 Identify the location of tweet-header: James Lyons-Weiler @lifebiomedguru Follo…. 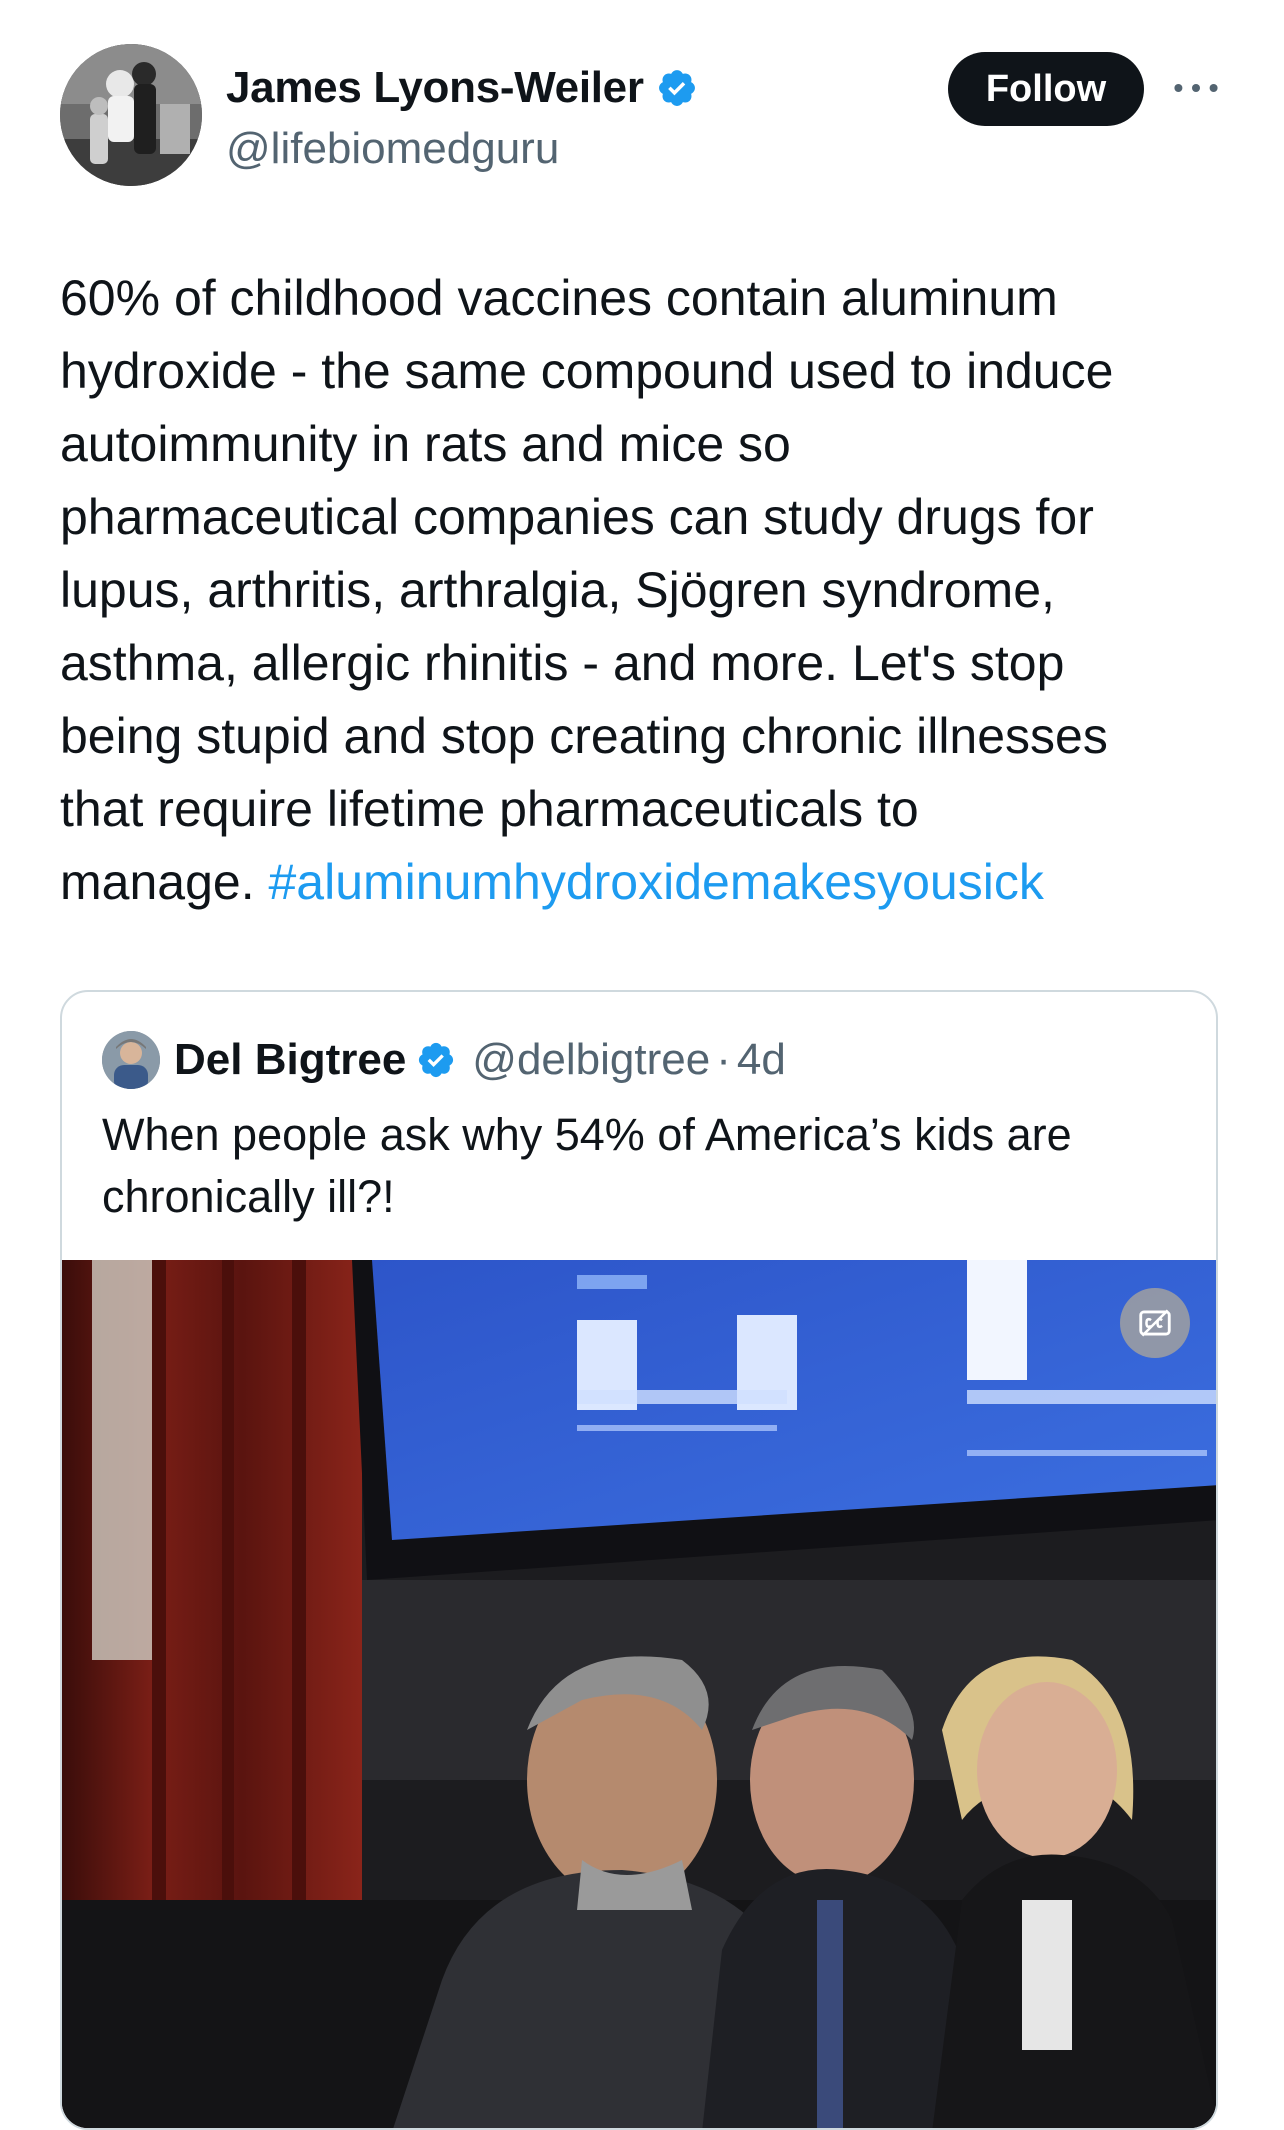
(642, 117).